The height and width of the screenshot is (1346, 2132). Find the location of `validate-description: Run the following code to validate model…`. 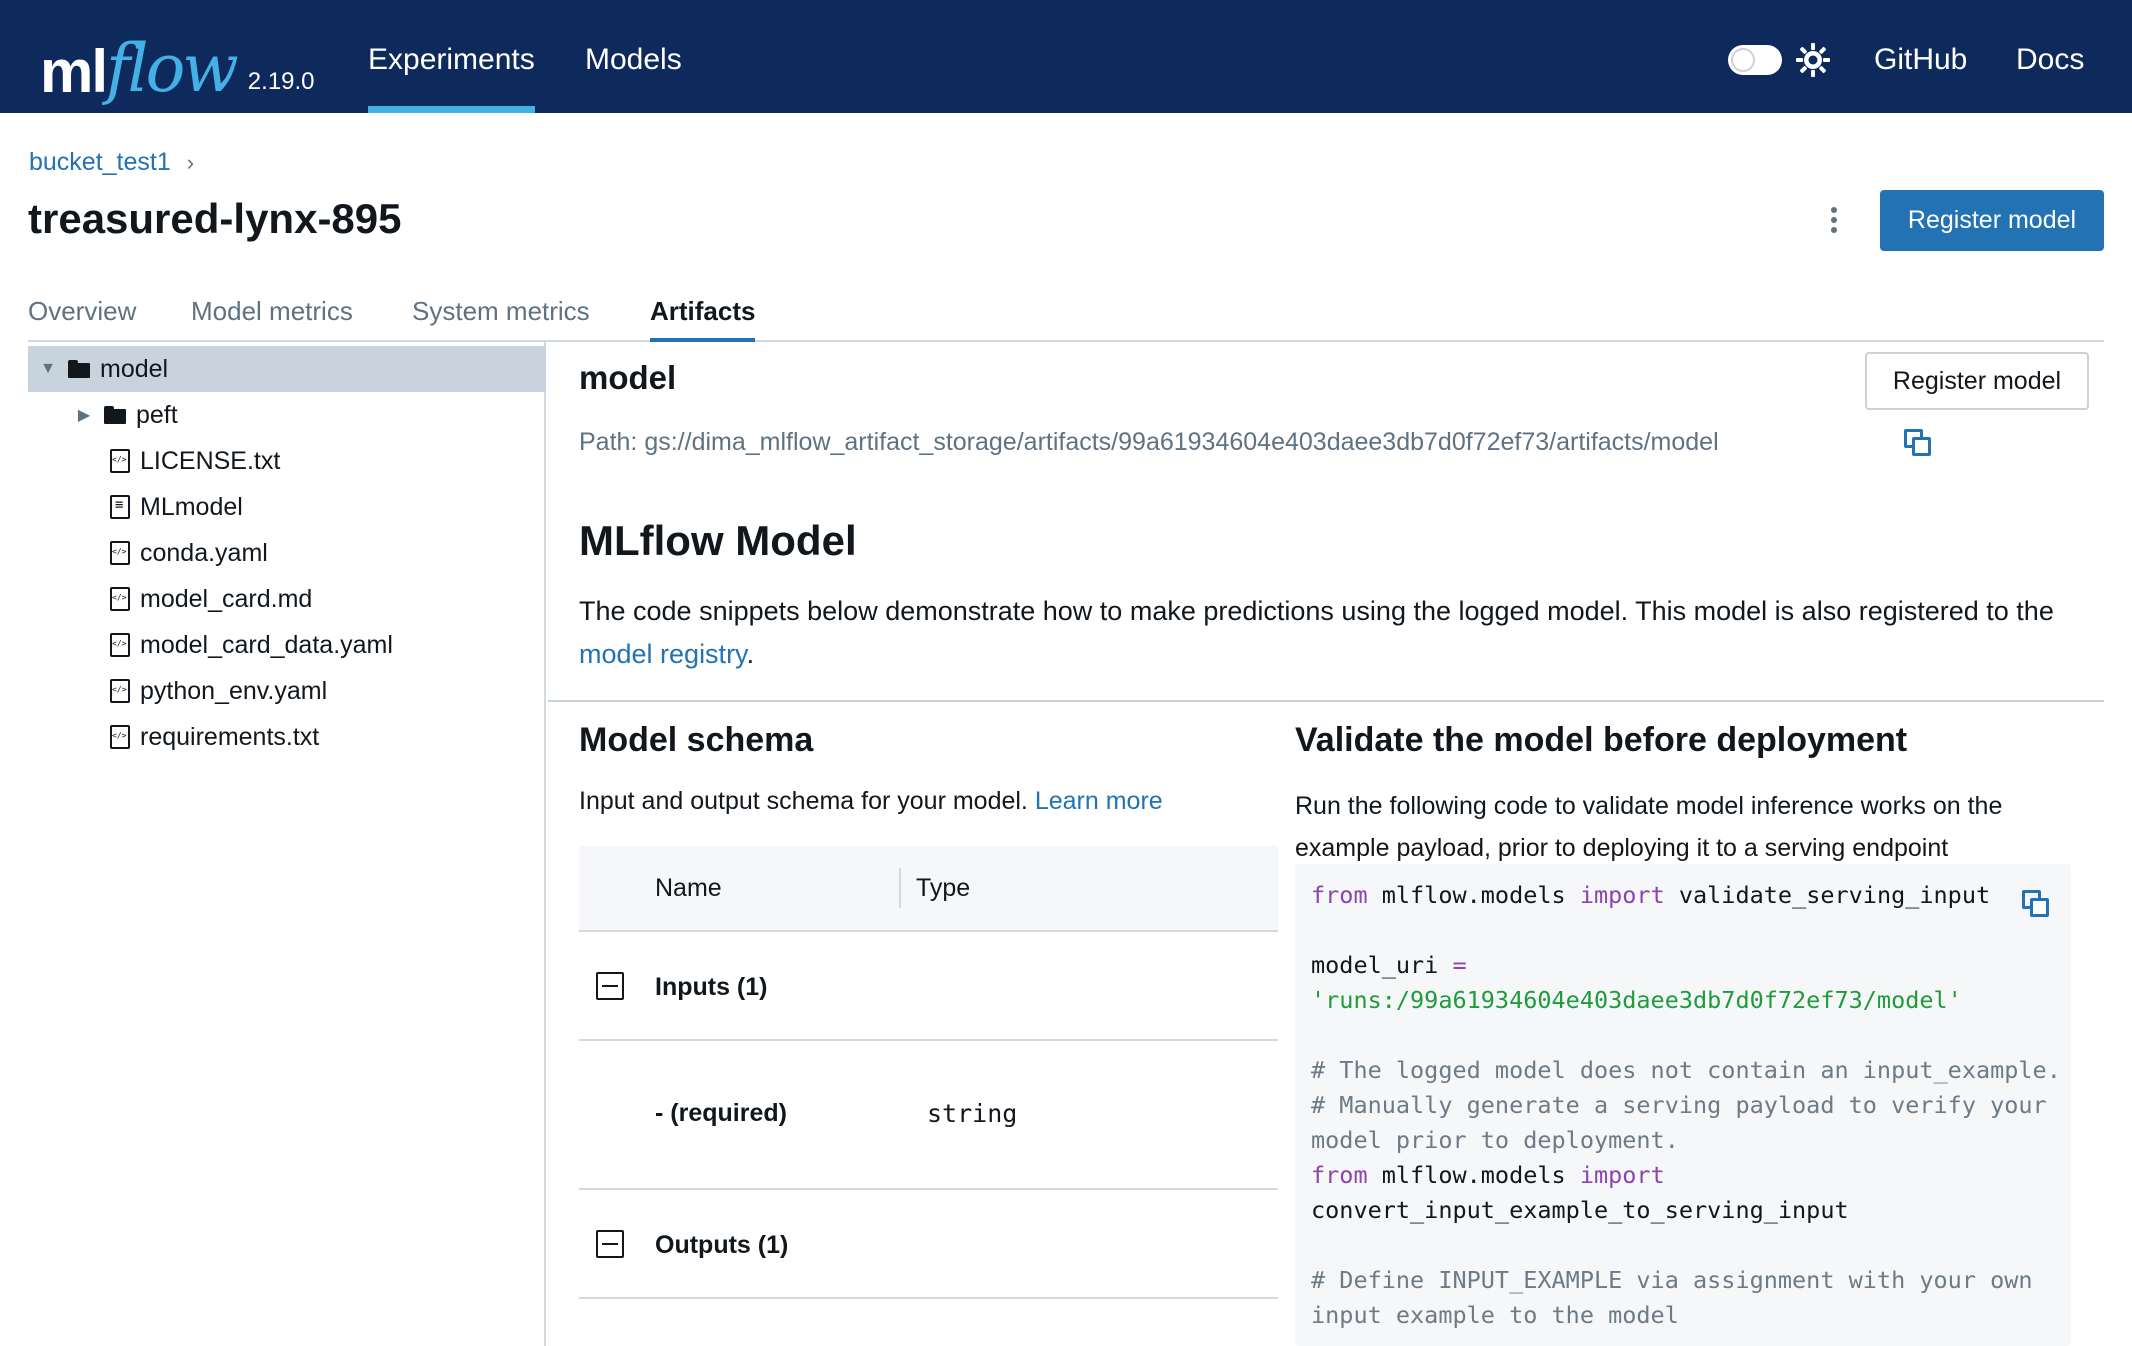

validate-description: Run the following code to validate model… is located at coordinates (1649, 827).